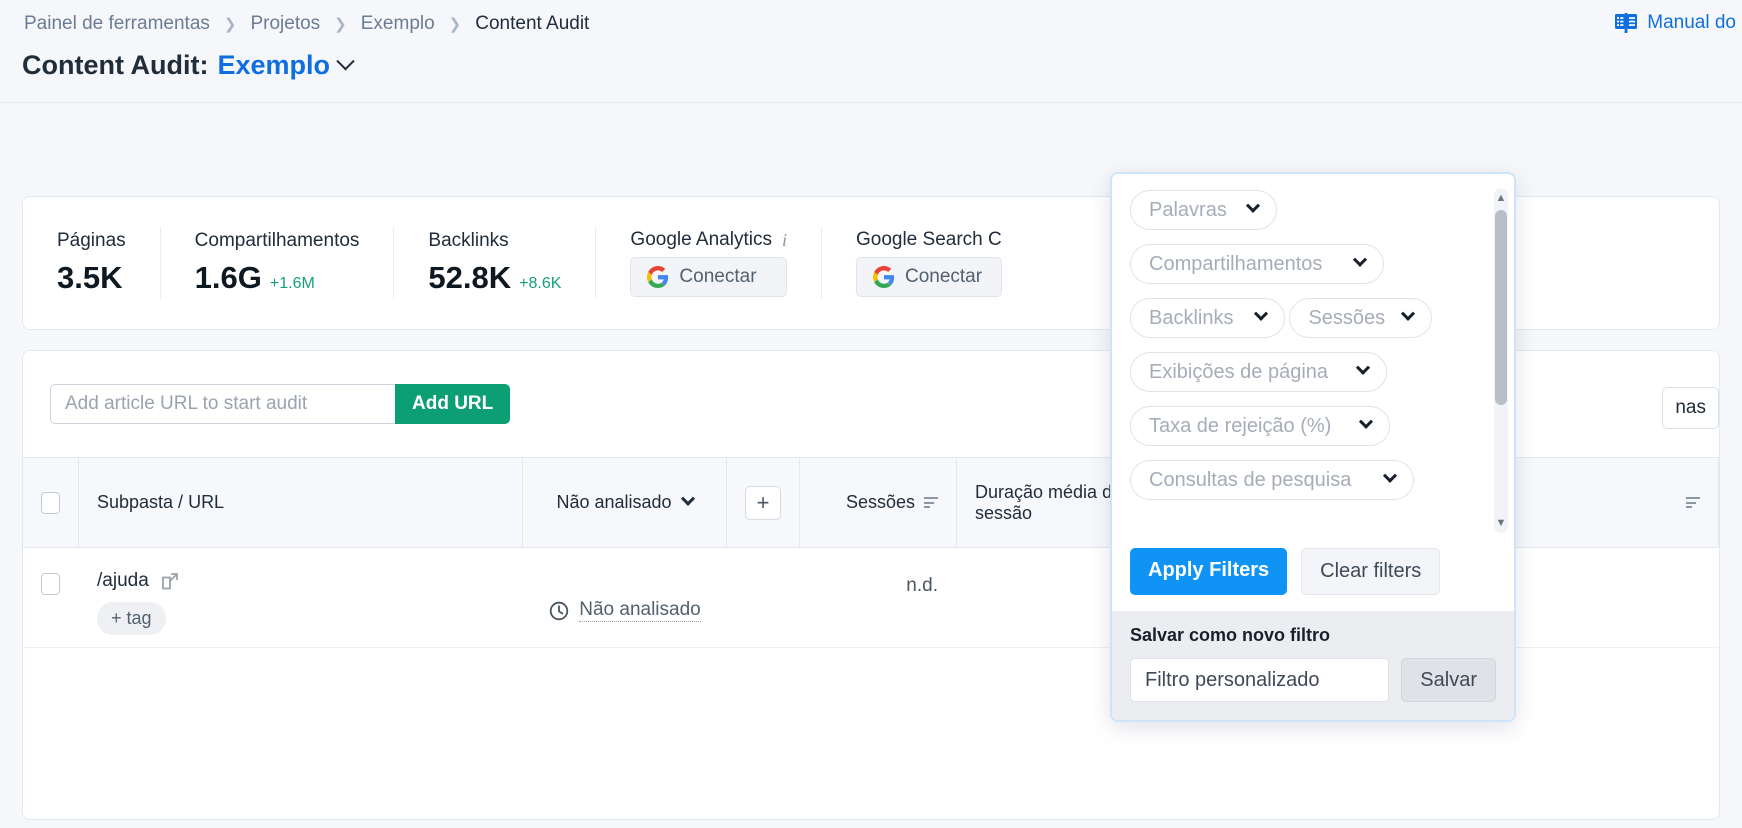 Image resolution: width=1742 pixels, height=828 pixels. I want to click on row-checkbox, so click(50, 584).